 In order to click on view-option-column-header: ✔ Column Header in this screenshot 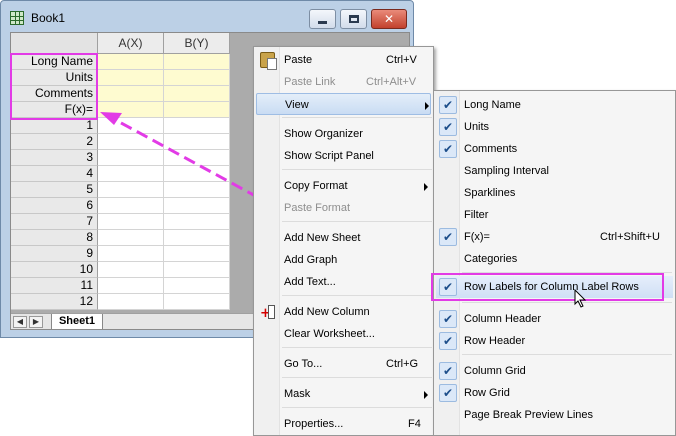, I will do `click(554, 319)`.